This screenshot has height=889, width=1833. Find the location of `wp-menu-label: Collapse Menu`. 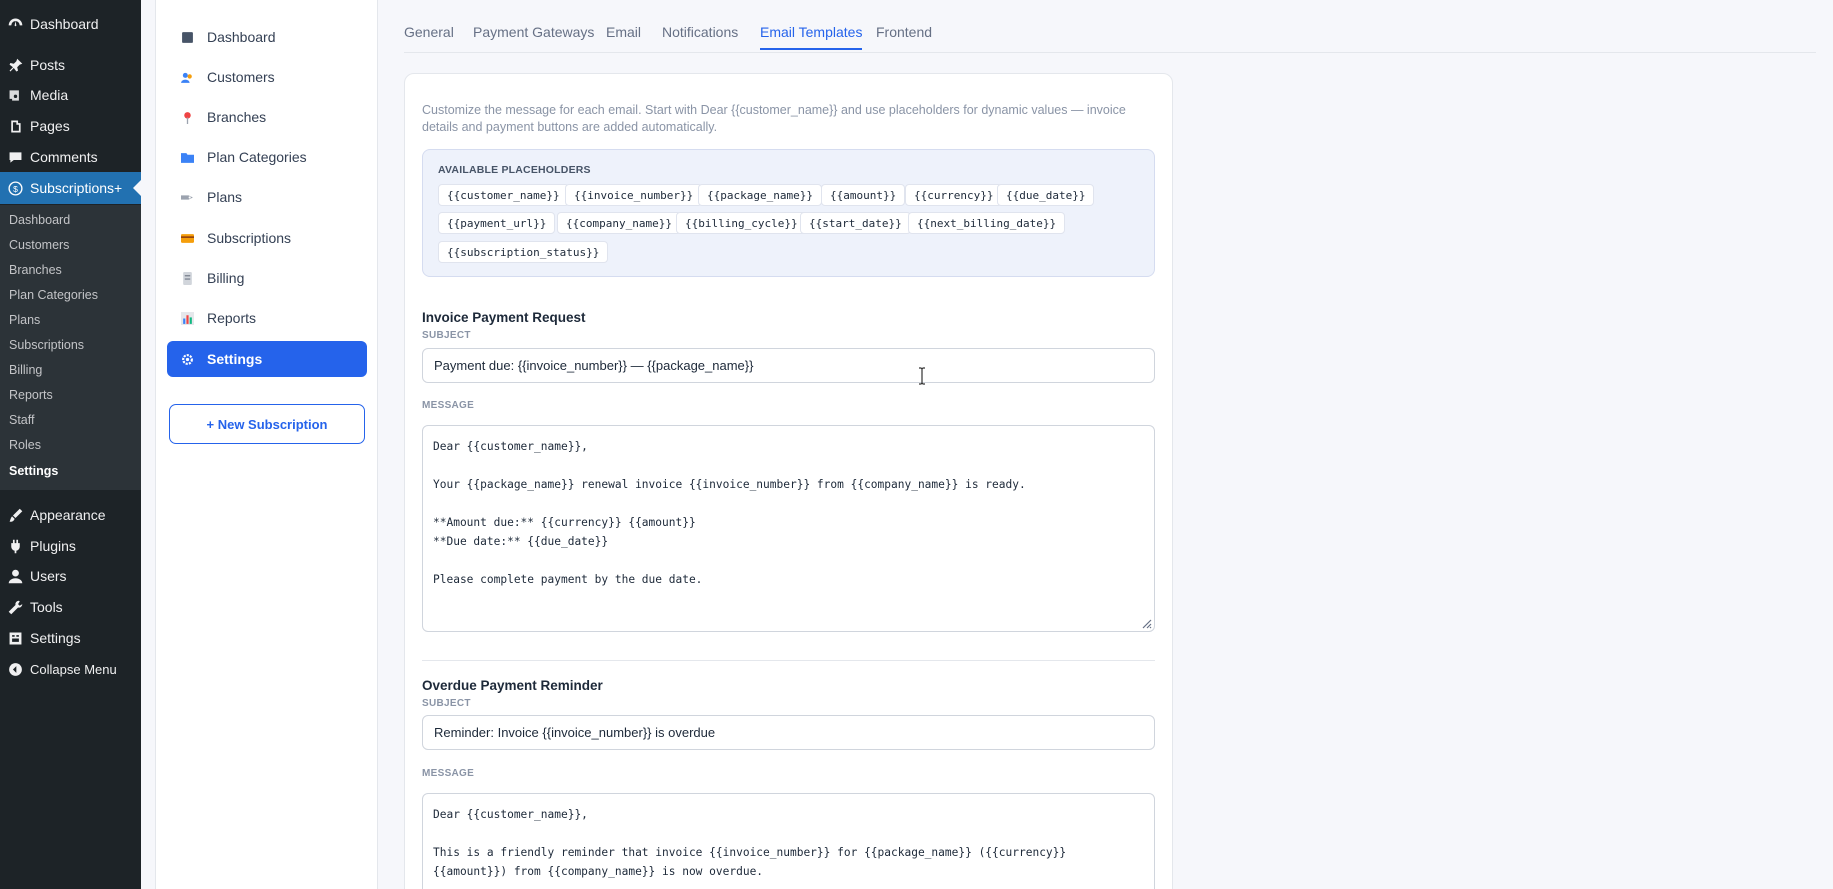

wp-menu-label: Collapse Menu is located at coordinates (73, 669).